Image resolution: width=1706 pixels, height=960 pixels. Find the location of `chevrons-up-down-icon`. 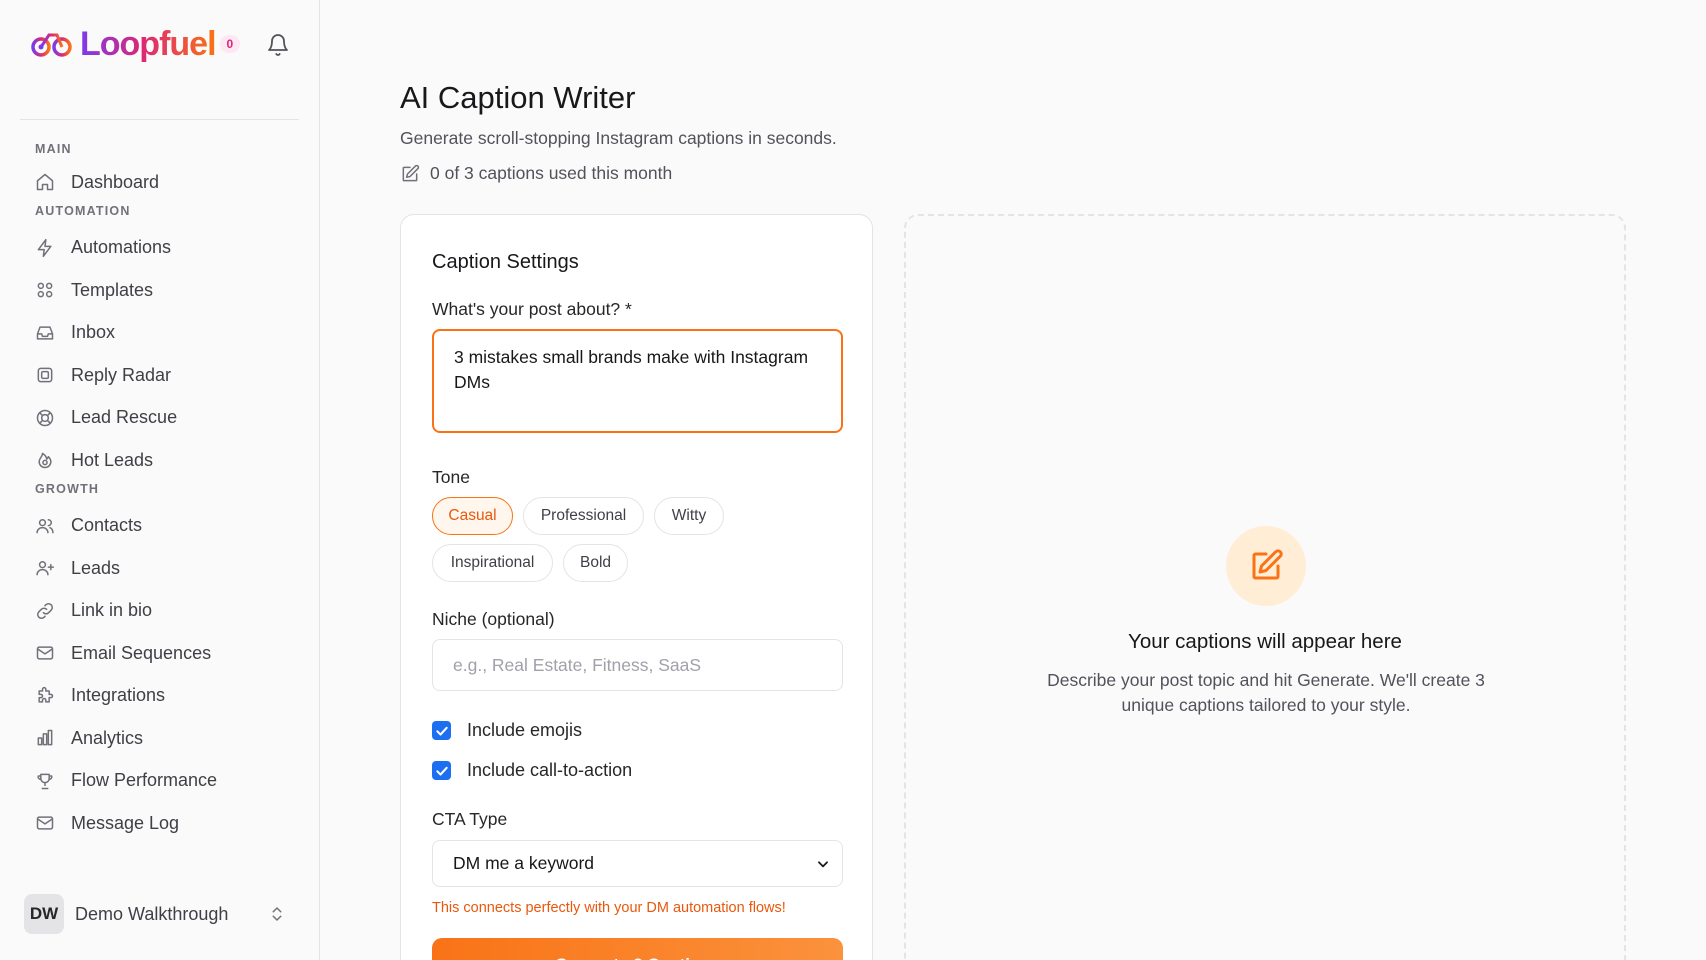

chevrons-up-down-icon is located at coordinates (277, 914).